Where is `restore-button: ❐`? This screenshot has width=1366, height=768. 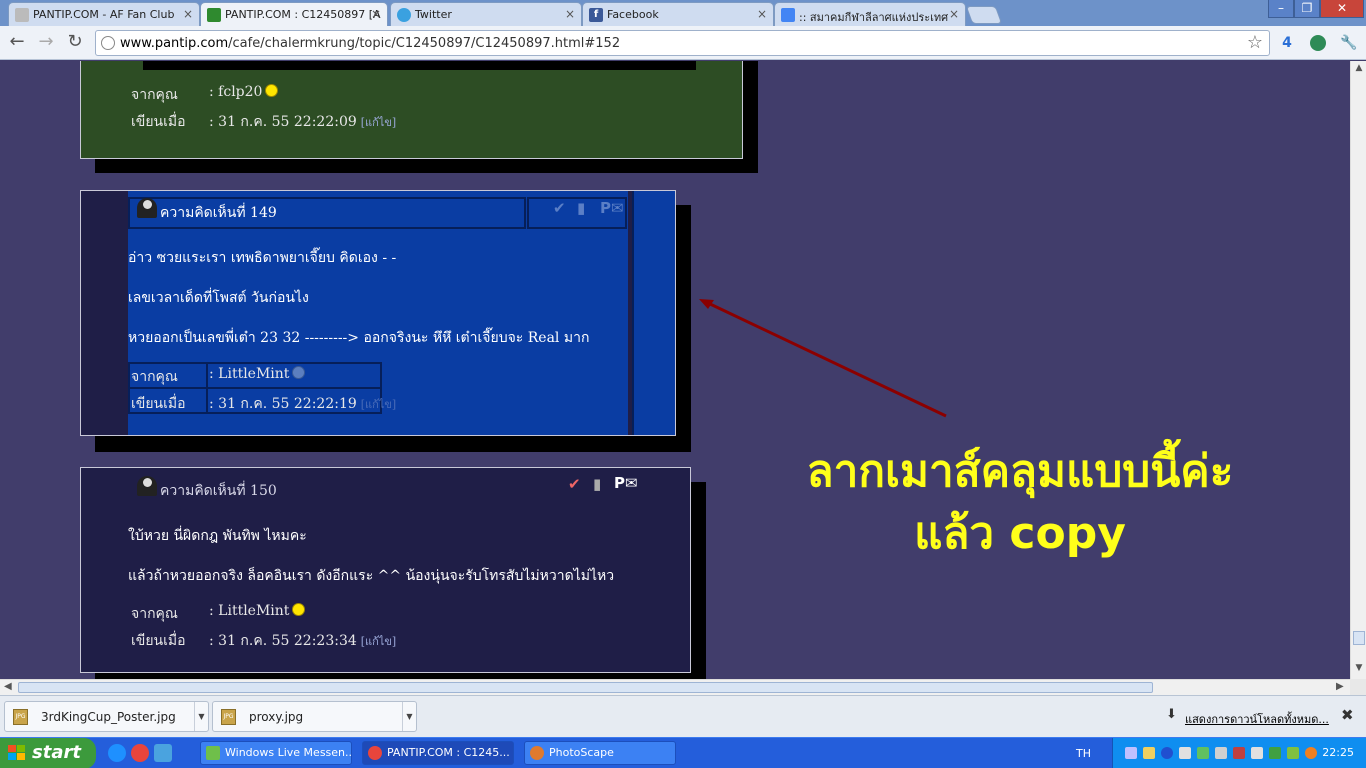 restore-button: ❐ is located at coordinates (1307, 9).